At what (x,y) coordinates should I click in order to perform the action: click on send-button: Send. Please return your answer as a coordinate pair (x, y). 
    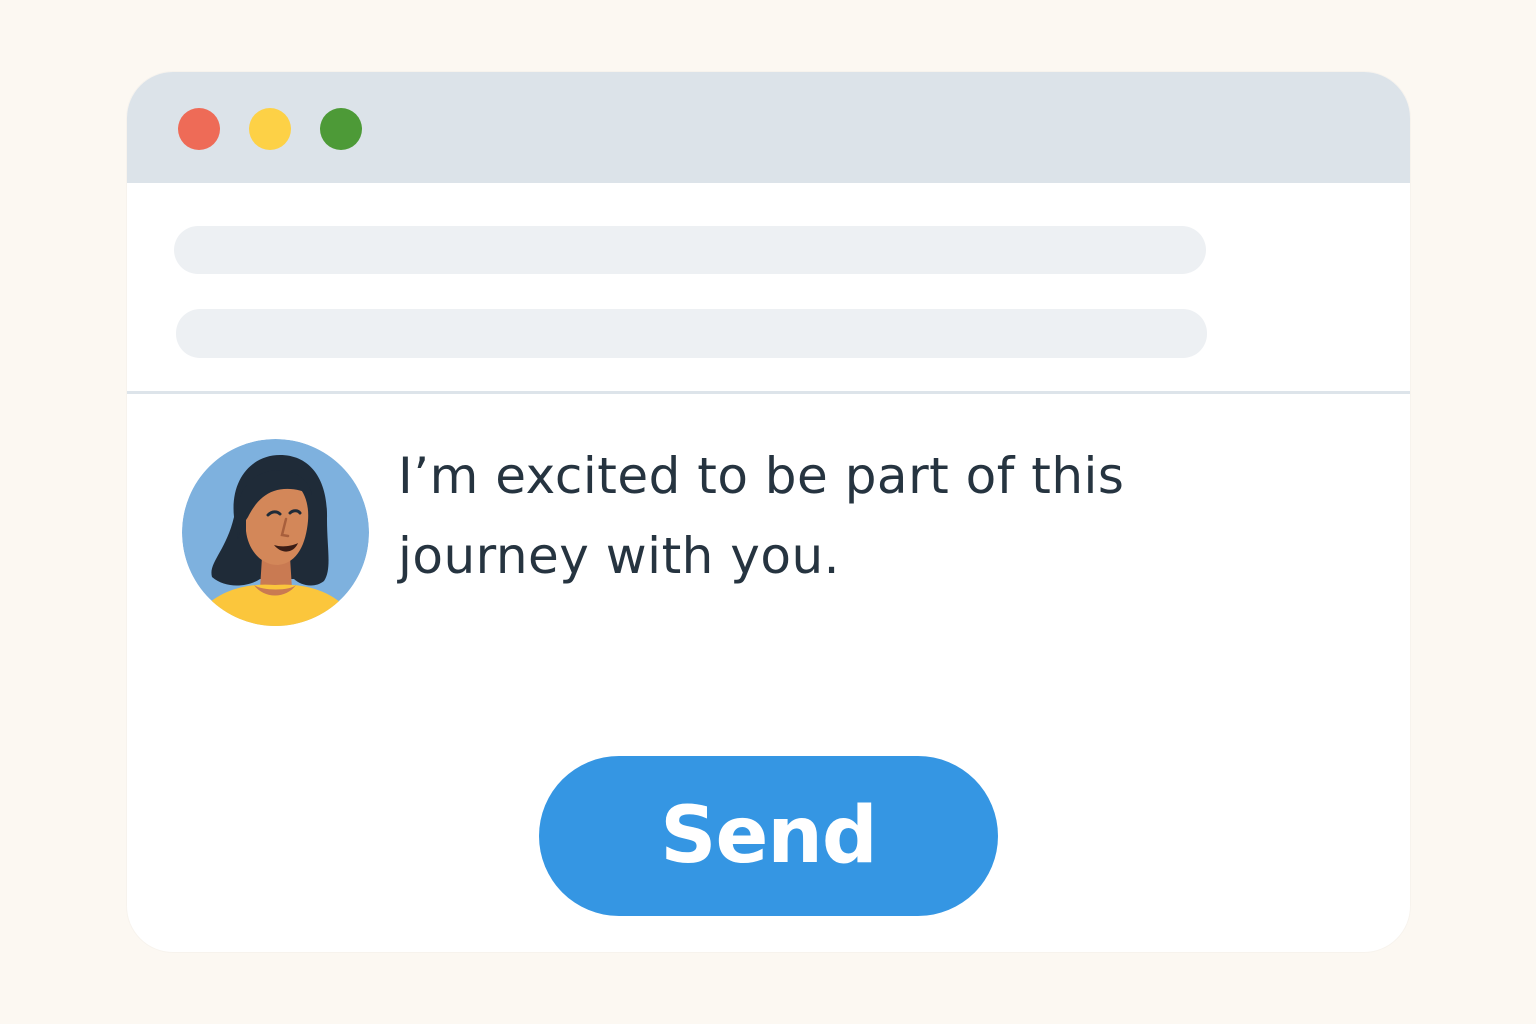
    Looking at the image, I should click on (768, 836).